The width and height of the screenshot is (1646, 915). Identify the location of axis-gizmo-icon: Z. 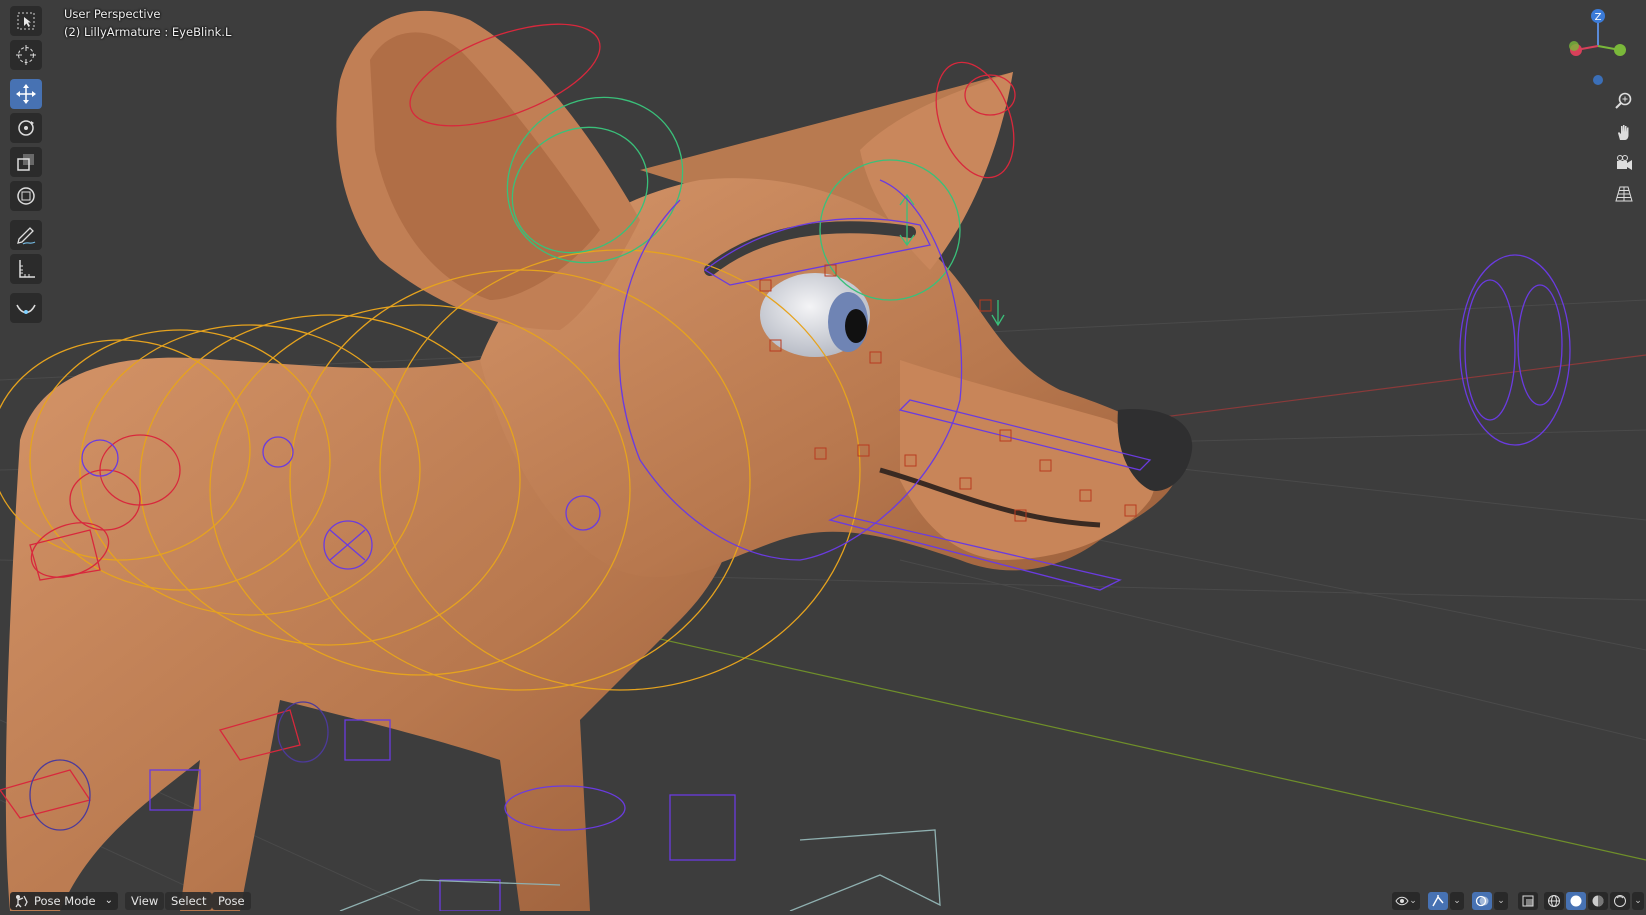
(1597, 47).